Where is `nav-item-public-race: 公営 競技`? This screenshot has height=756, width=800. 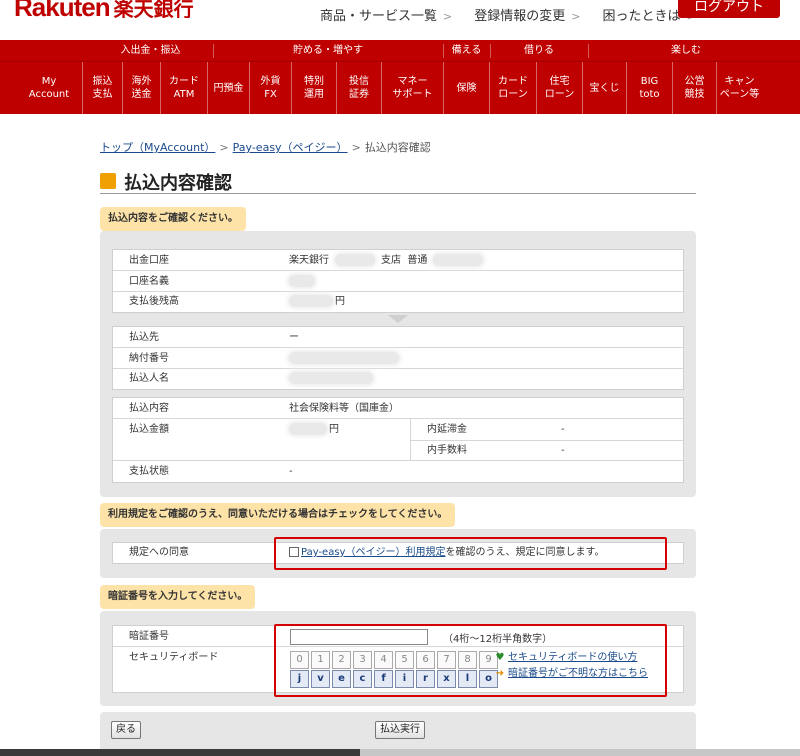 nav-item-public-race: 公営 競技 is located at coordinates (694, 88).